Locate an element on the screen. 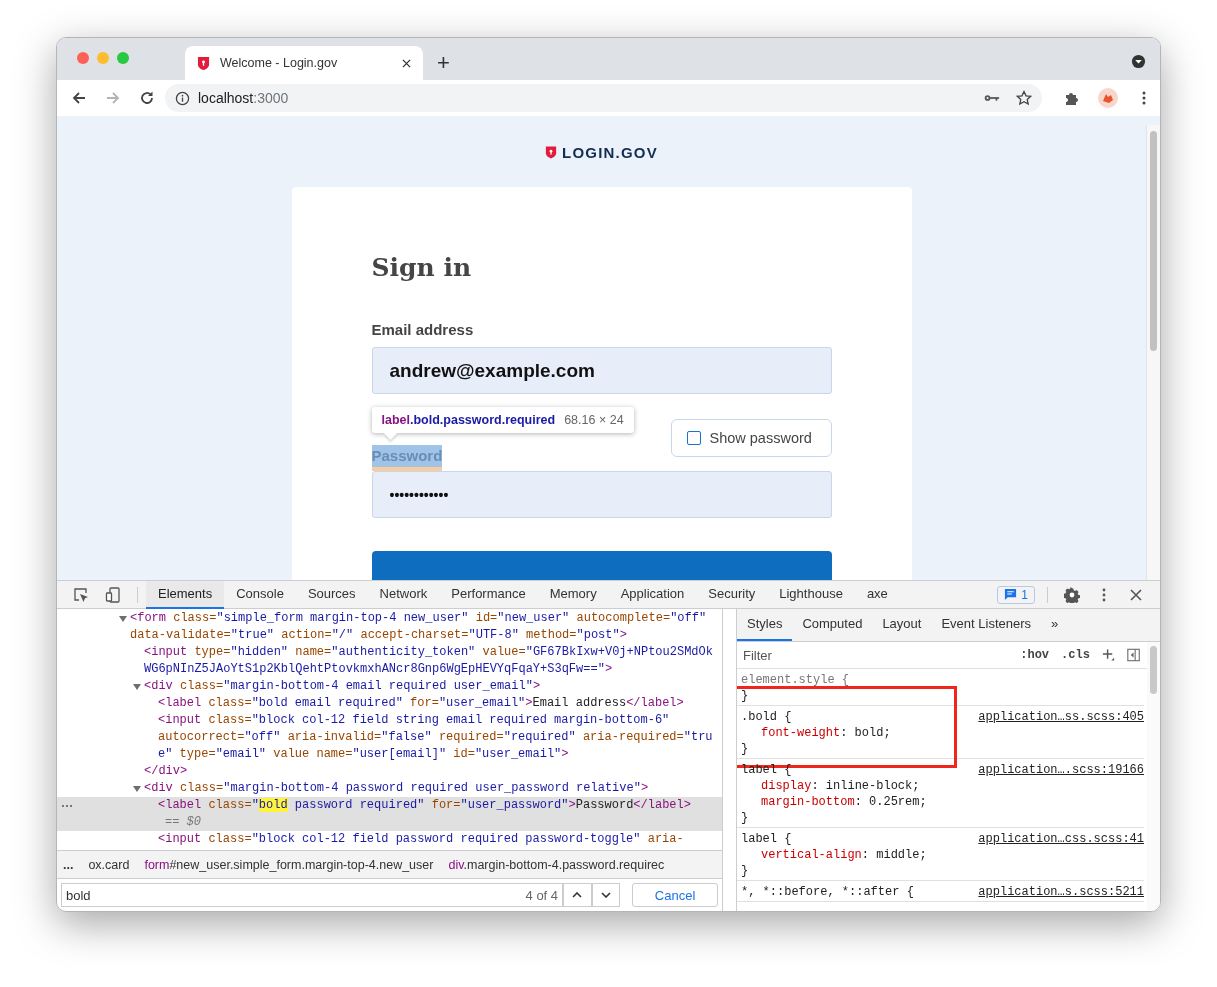 This screenshot has height=987, width=1217. next-match-button is located at coordinates (606, 895).